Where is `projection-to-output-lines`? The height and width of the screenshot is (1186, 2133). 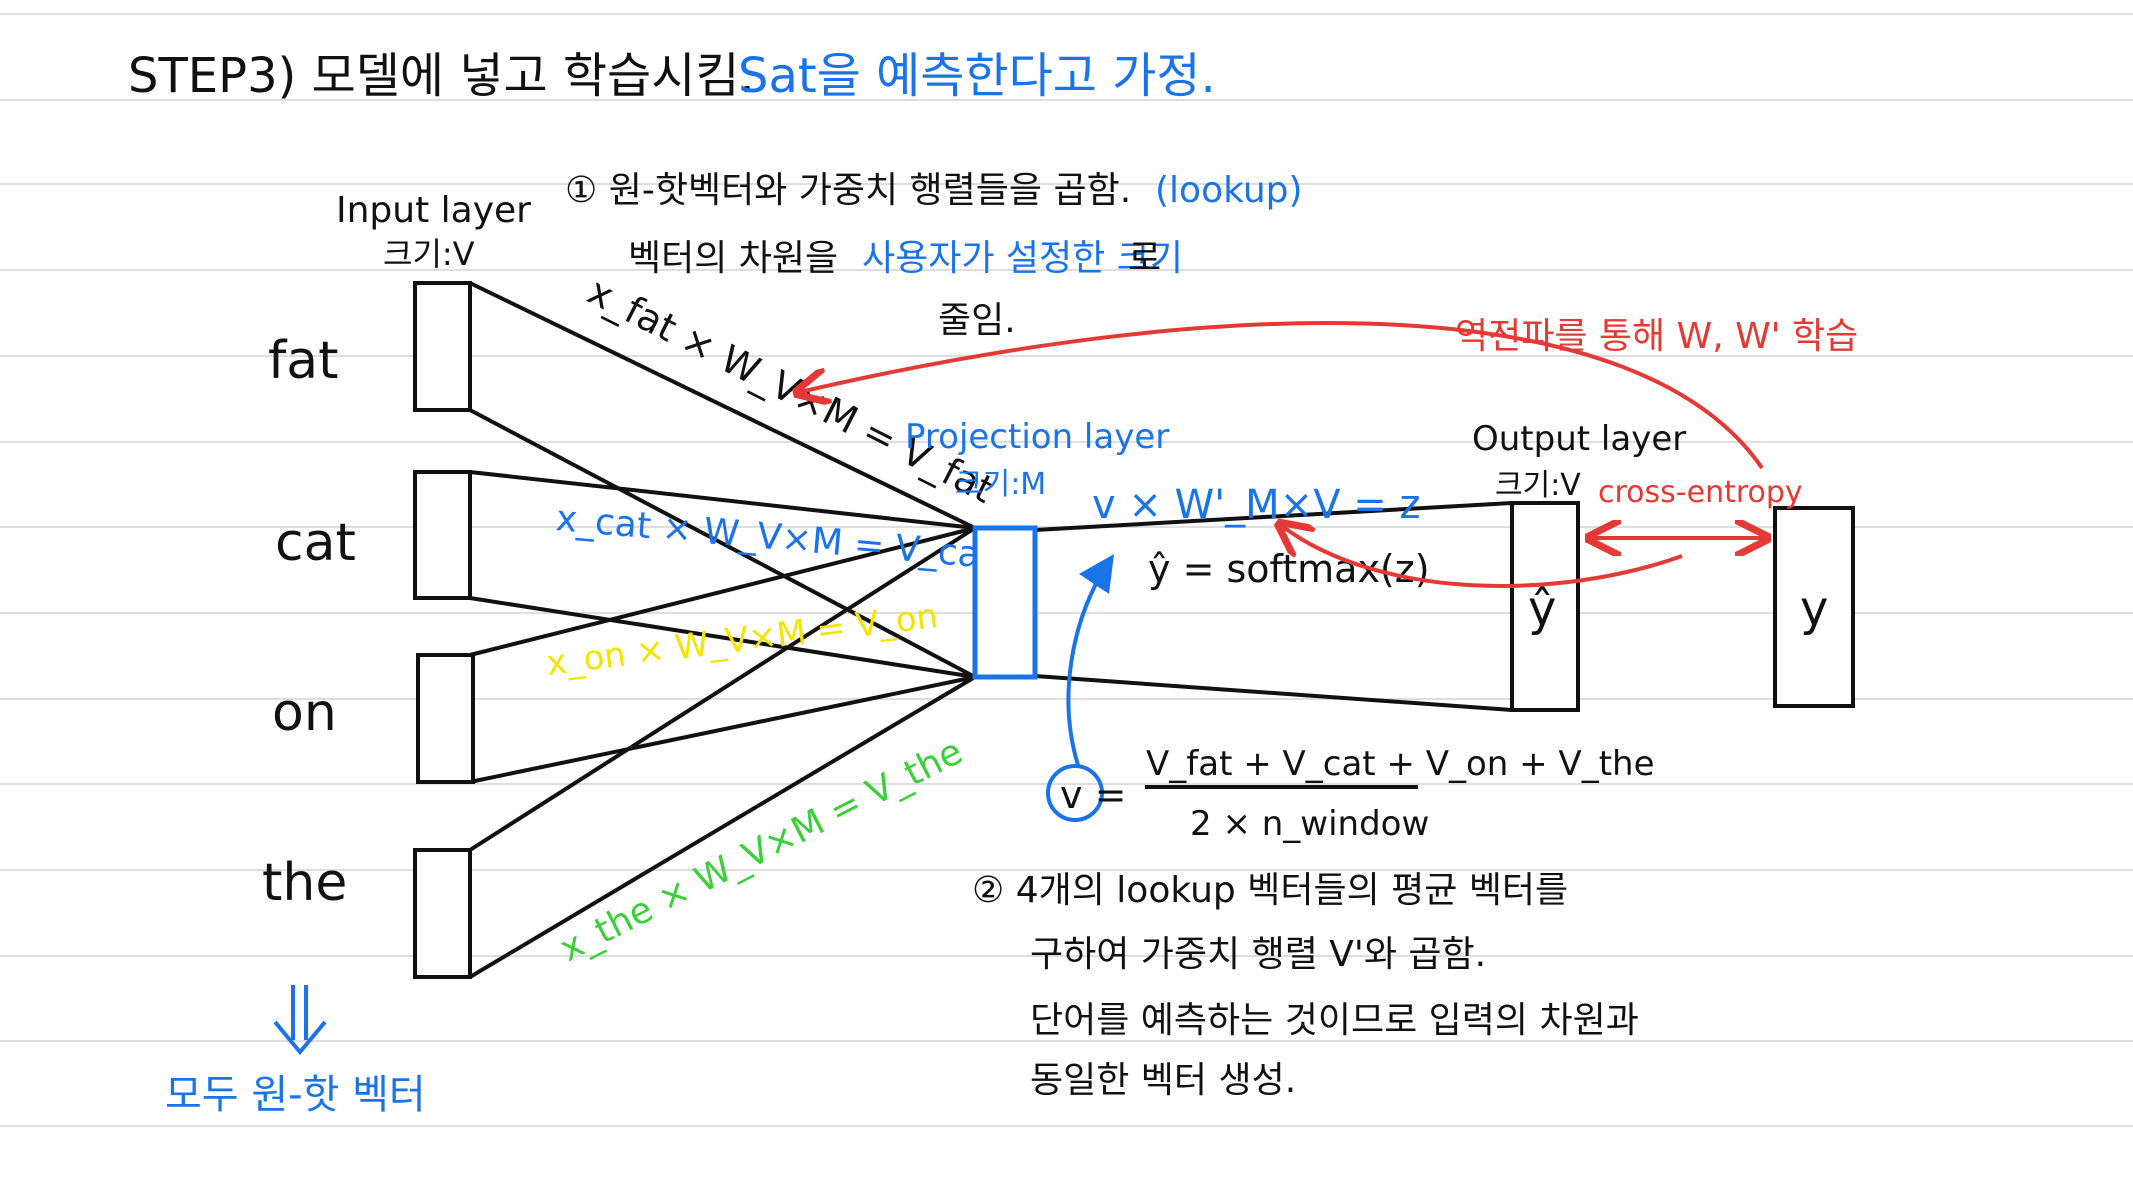 projection-to-output-lines is located at coordinates (1273, 606).